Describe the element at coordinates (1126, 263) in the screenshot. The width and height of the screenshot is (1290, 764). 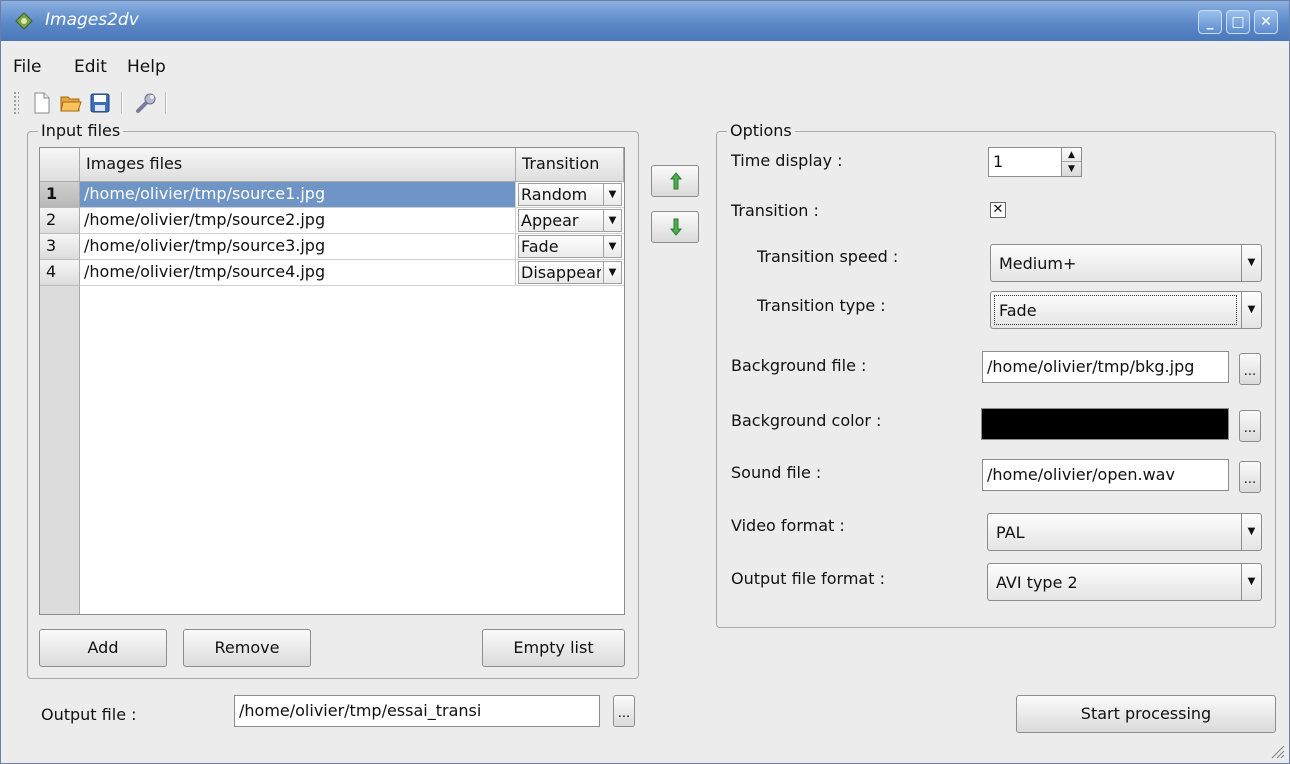
I see `transition-speed-combo: Medium+ ▼` at that location.